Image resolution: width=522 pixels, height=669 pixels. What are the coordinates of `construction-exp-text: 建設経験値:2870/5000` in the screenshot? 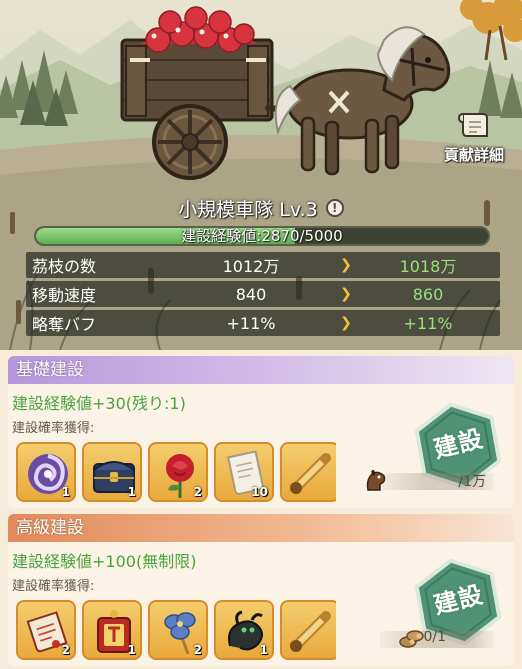 It's located at (262, 236).